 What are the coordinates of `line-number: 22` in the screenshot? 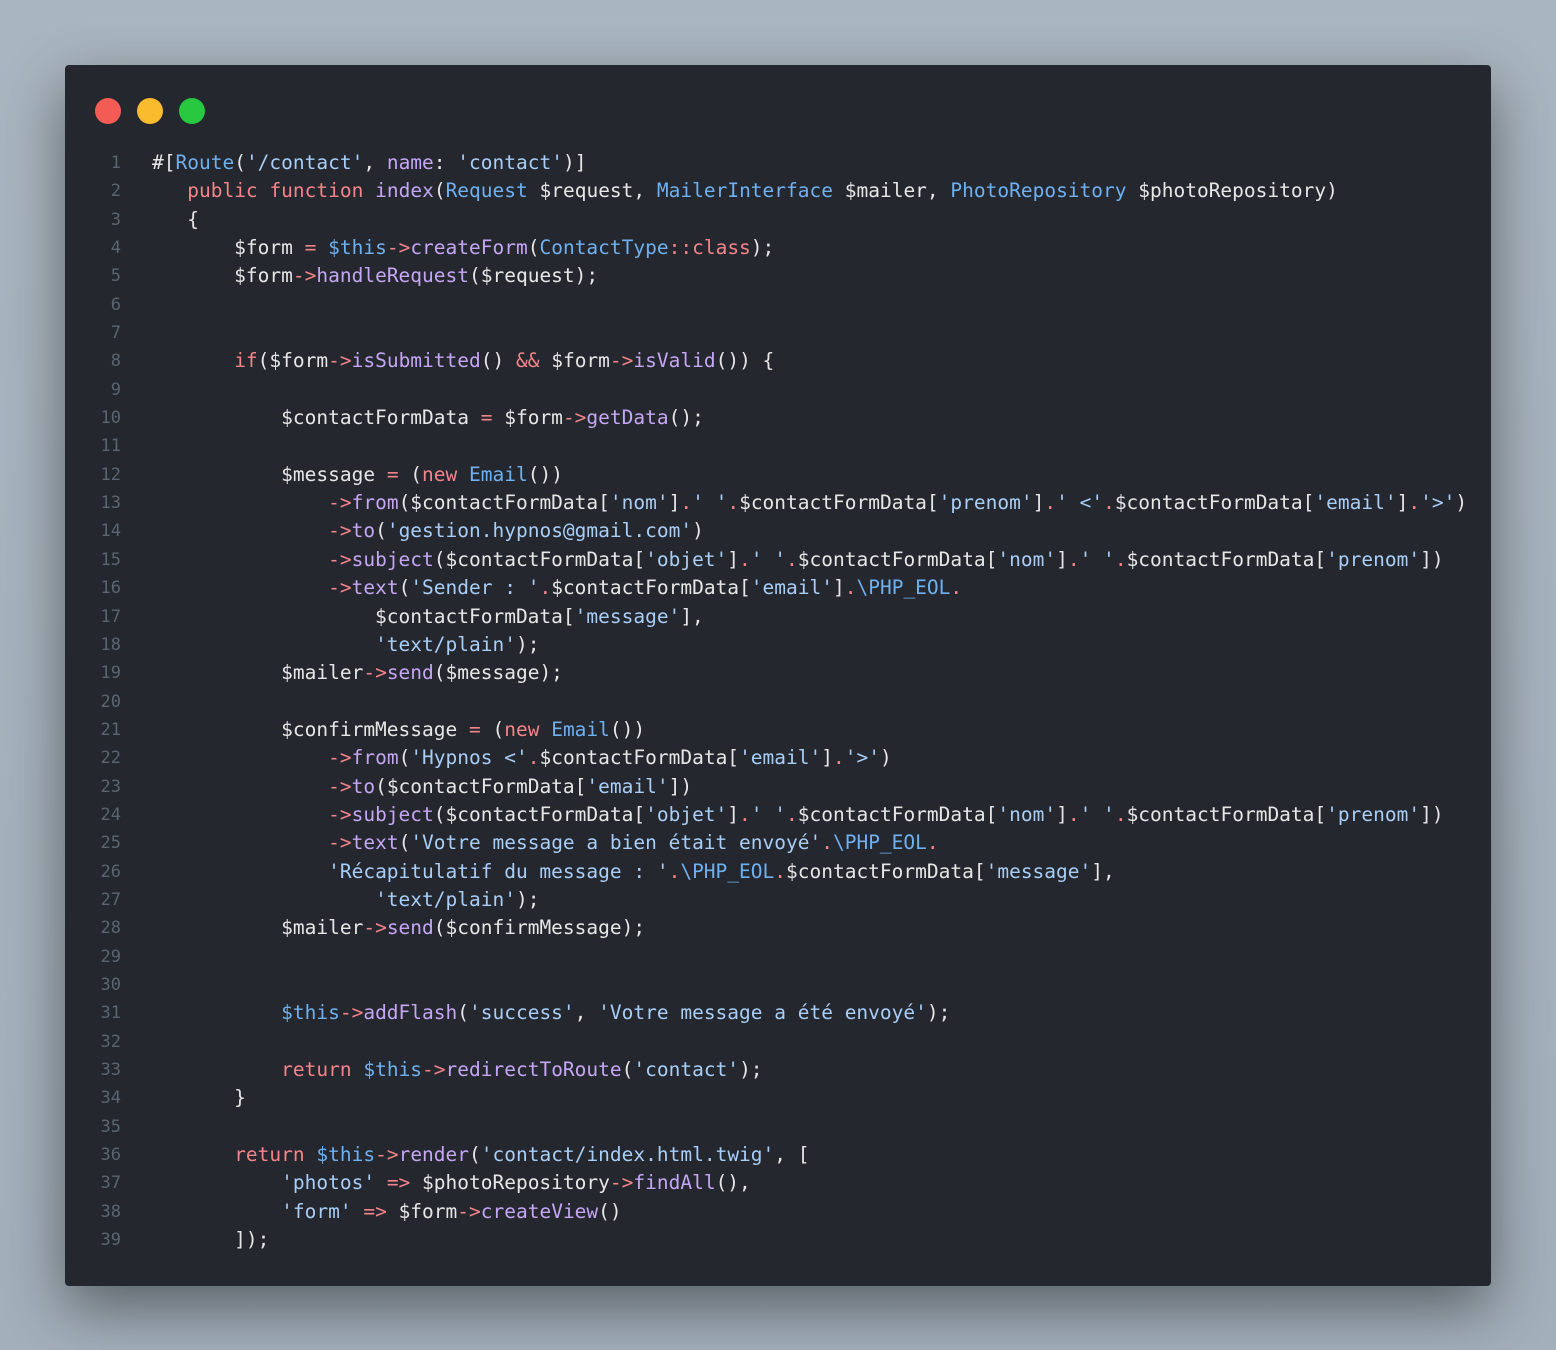 It's located at (110, 758).